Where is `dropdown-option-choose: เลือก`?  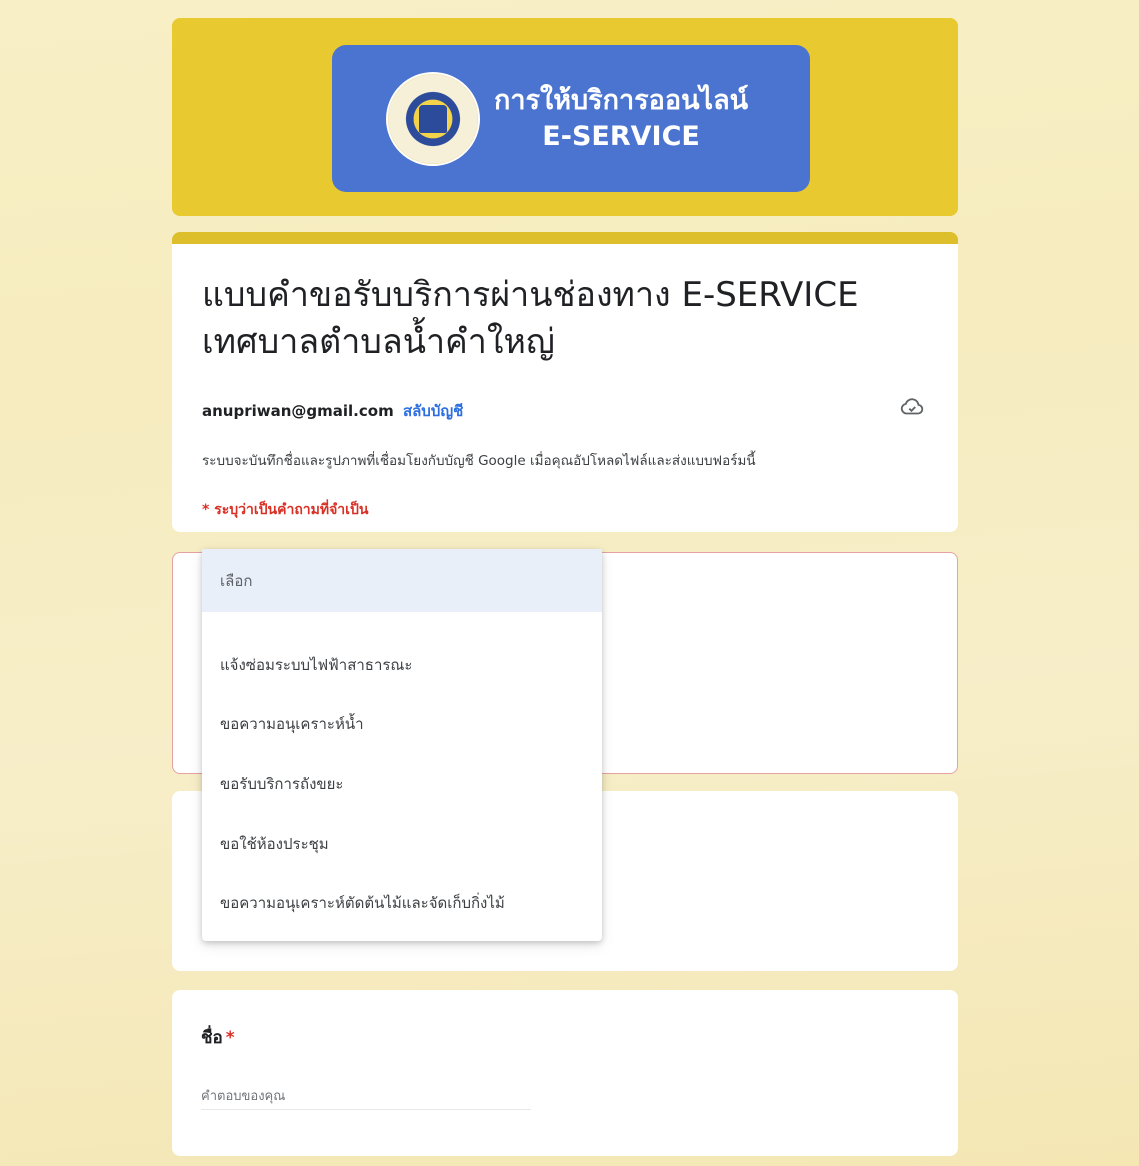 dropdown-option-choose: เลือก is located at coordinates (402, 580).